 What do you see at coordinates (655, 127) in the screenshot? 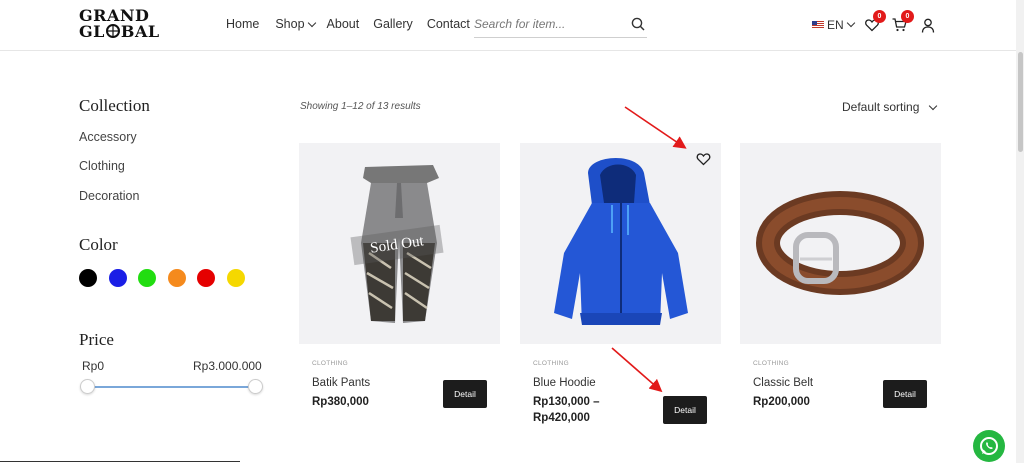
I see `arrow-to-wishlist-icon` at bounding box center [655, 127].